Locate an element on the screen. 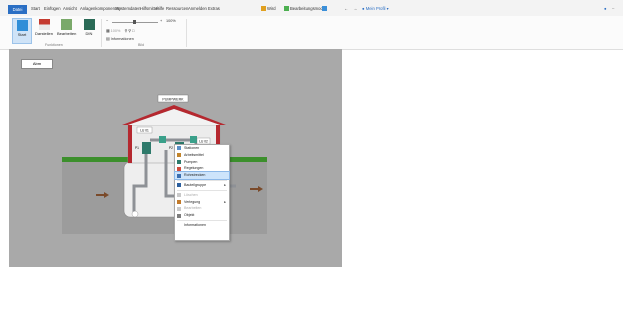 Image resolution: width=623 pixels, height=336 pixels. pump-icon is located at coordinates (179, 161).